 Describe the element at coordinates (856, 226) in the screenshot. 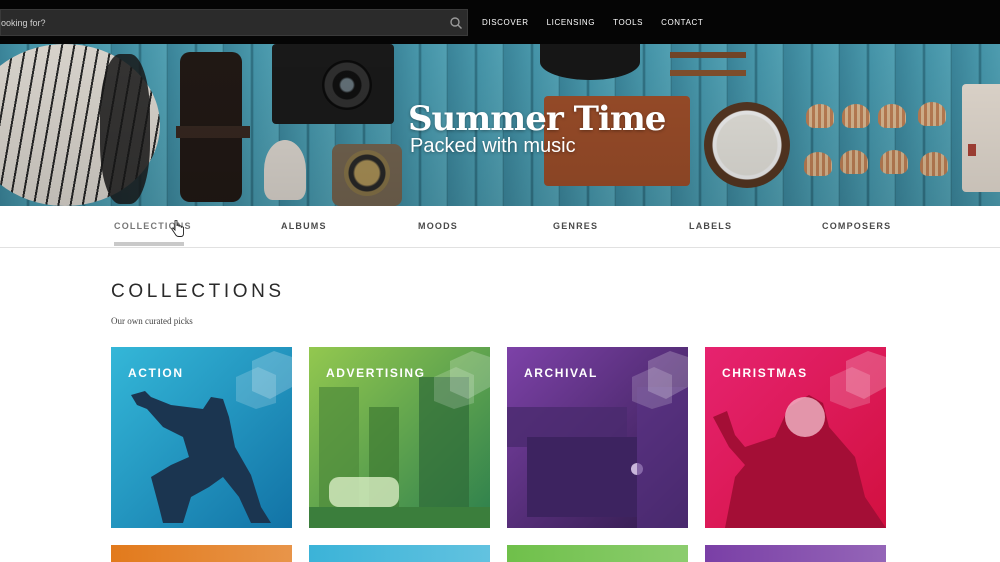

I see `tab-composers: COMPOSERS` at that location.